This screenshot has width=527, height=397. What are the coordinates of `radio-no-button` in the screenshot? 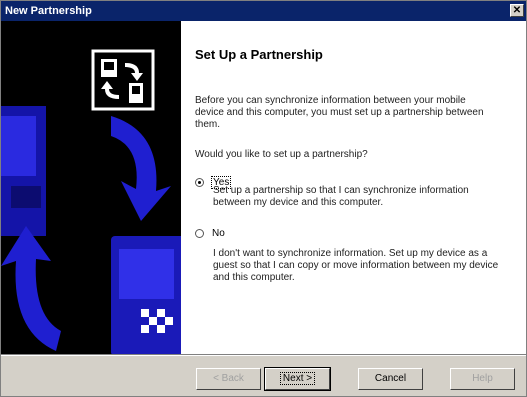 It's located at (199, 233).